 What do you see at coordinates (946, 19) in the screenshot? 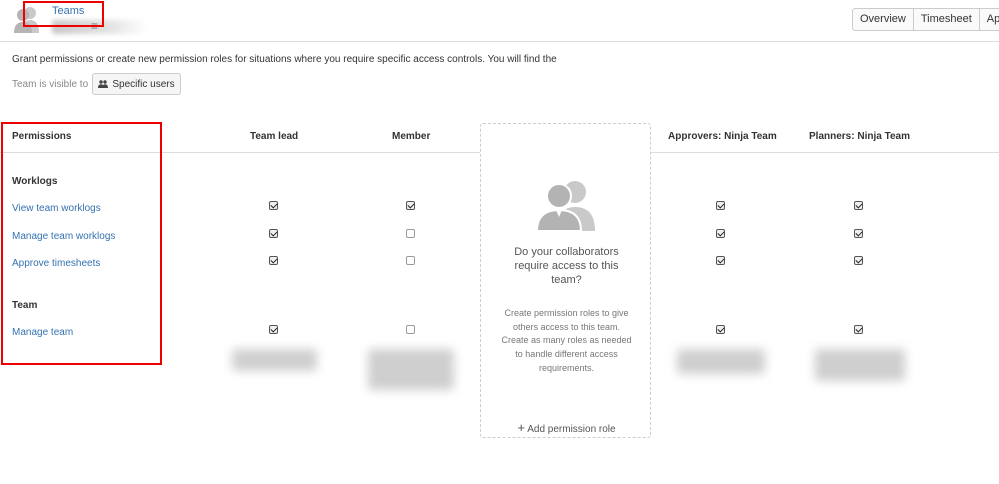
I see `tab-timesheet: Timesheet` at bounding box center [946, 19].